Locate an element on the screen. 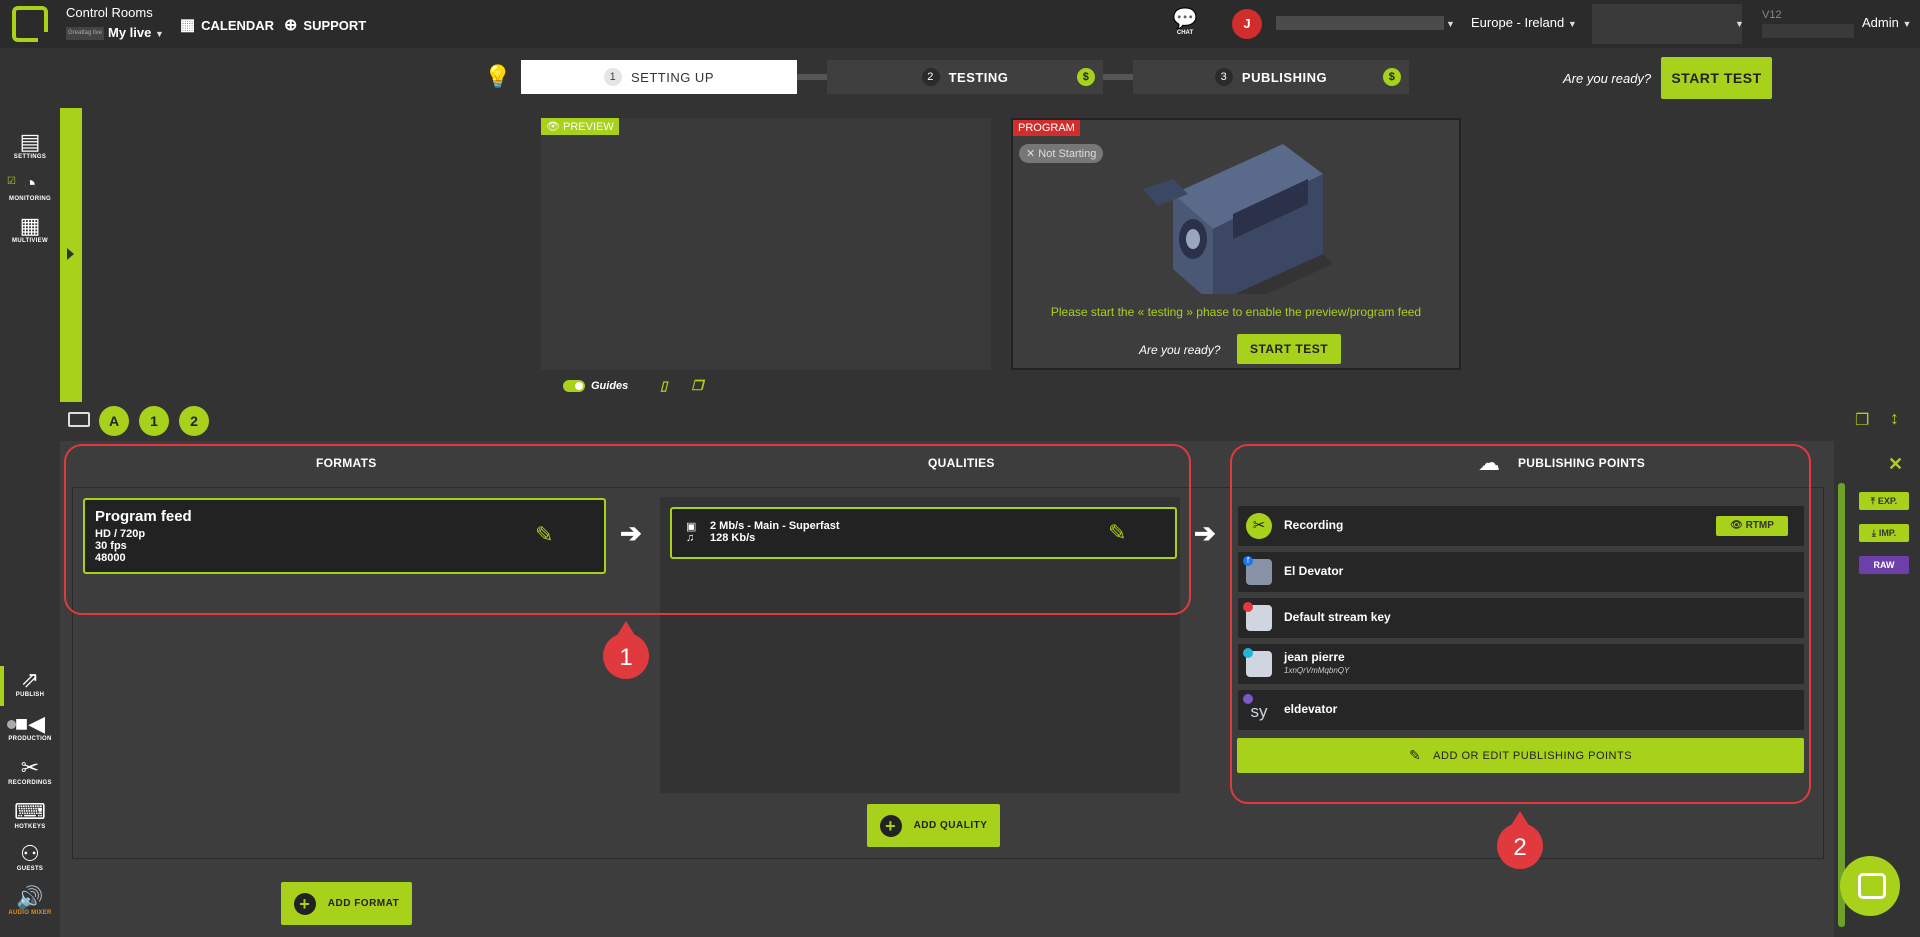  hotkey-2-button: 2 is located at coordinates (194, 421).